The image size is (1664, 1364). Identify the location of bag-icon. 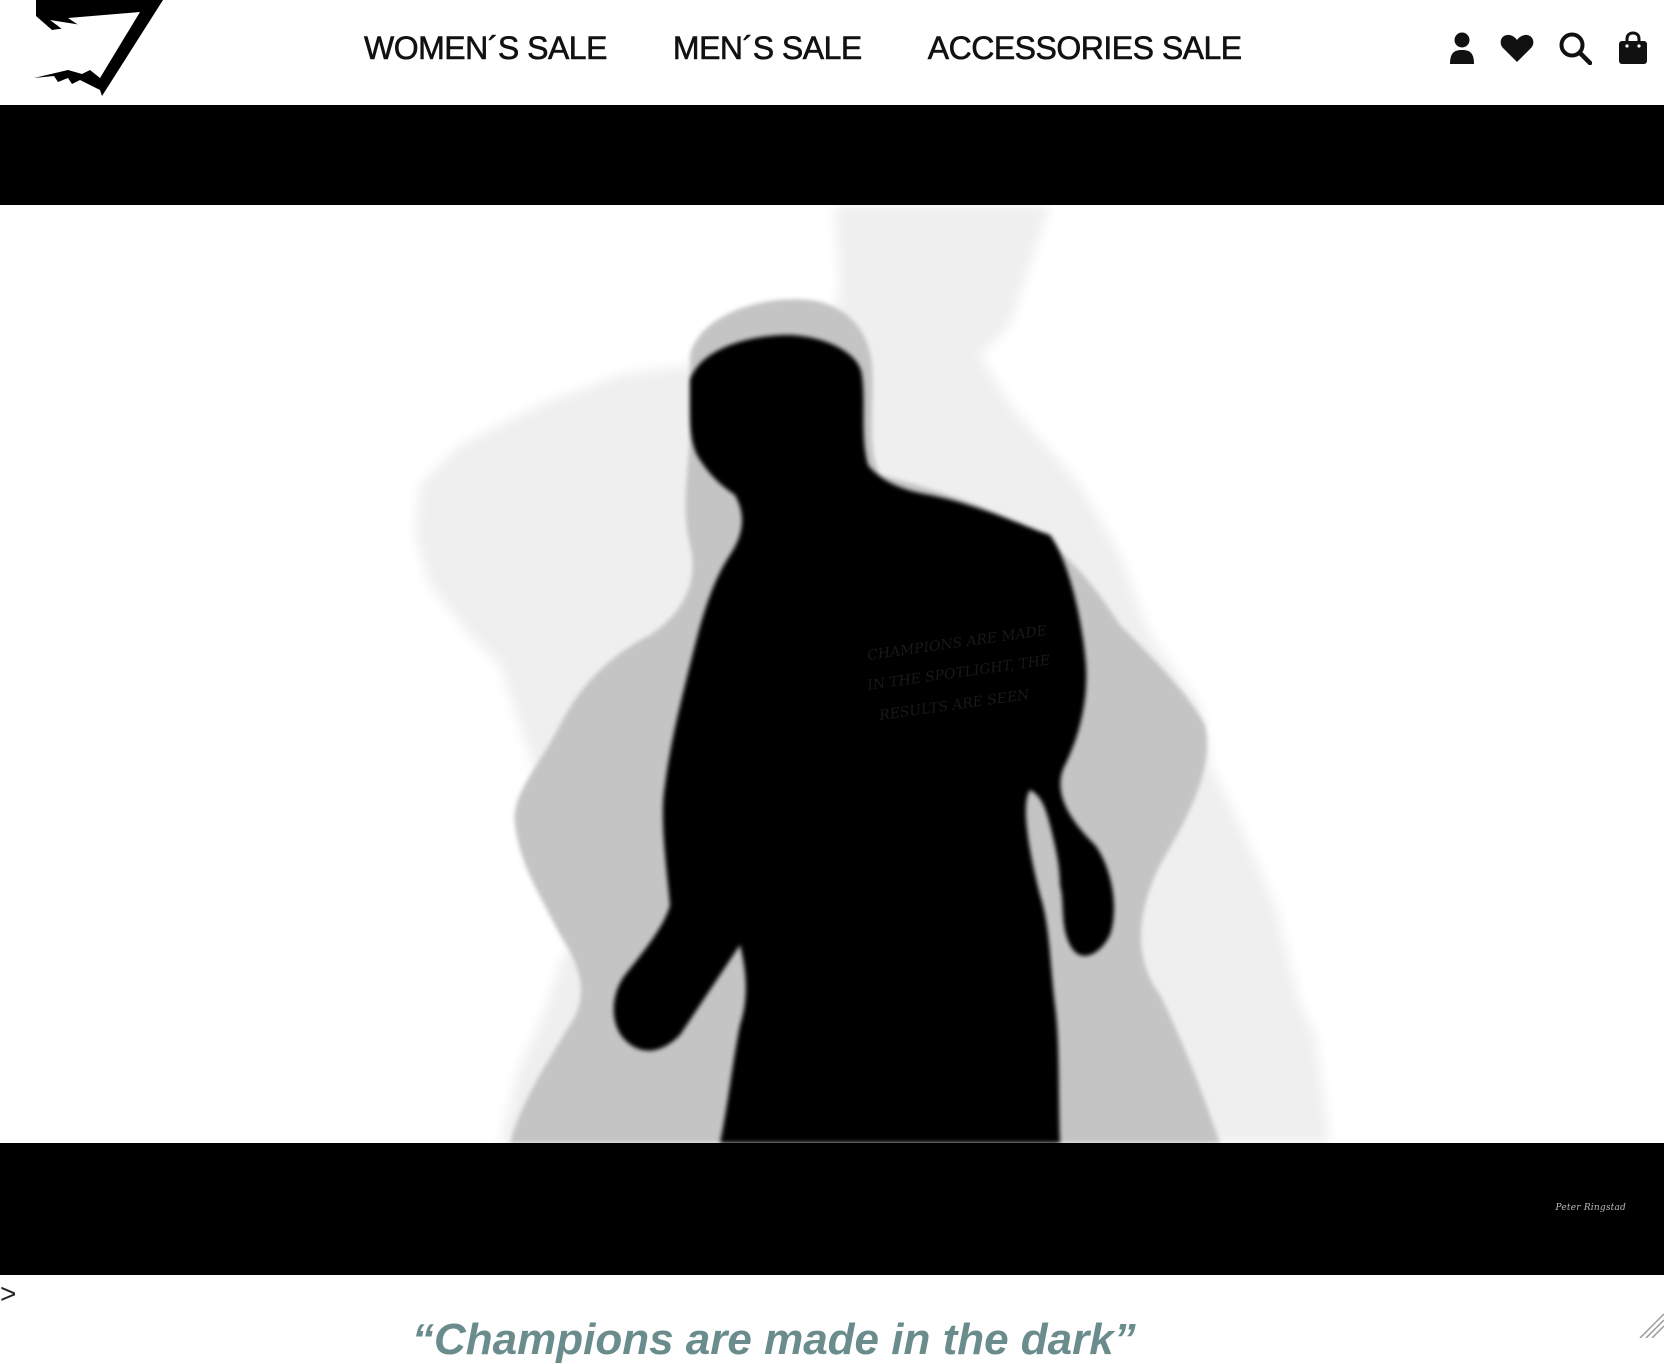
(1633, 48).